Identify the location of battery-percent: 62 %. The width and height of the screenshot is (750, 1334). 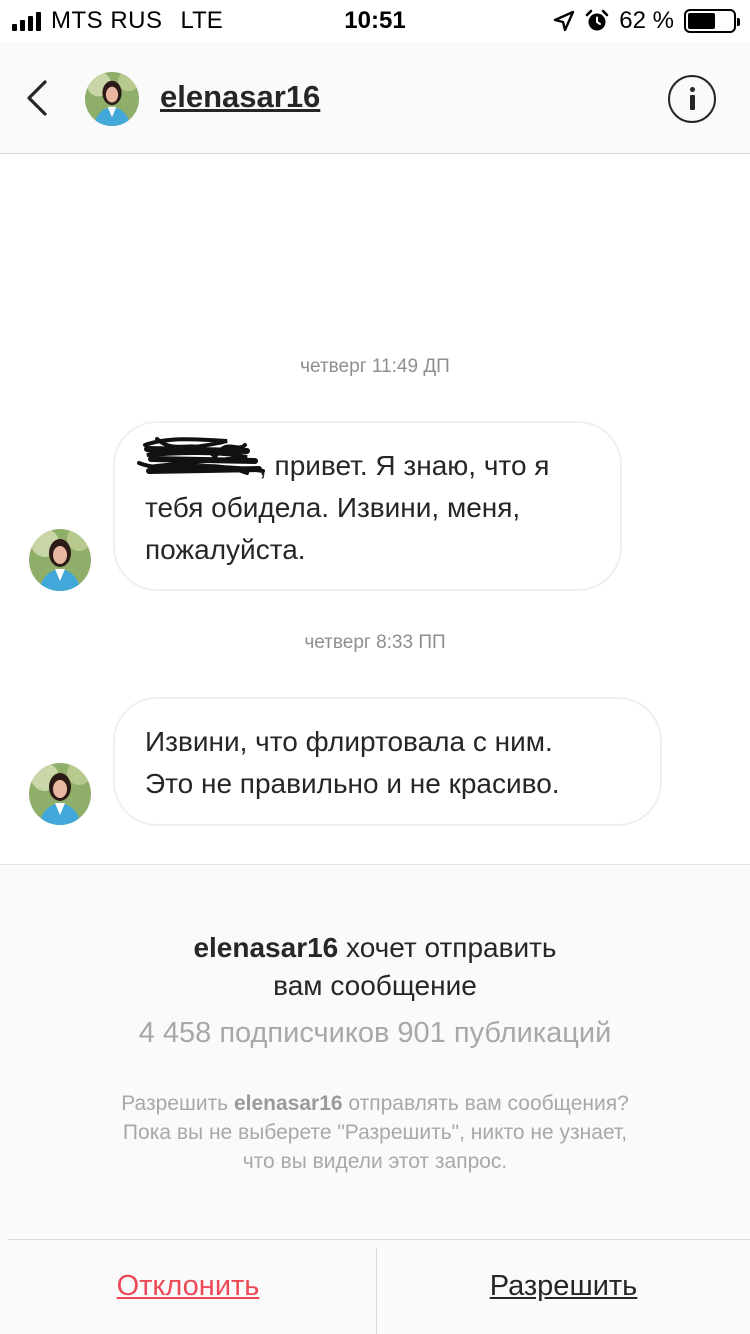
(646, 20).